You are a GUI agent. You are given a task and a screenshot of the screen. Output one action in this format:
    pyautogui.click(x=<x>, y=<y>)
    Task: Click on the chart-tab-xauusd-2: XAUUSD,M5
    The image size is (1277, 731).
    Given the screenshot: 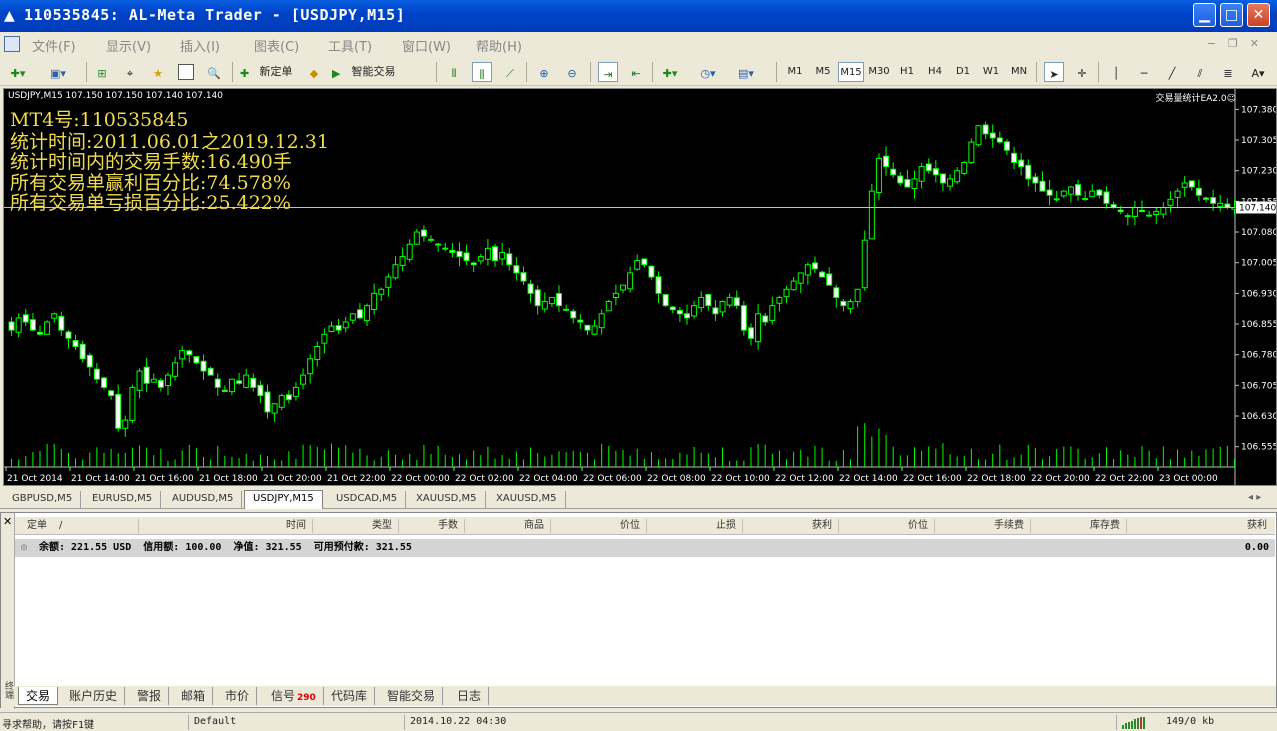 What is the action you would take?
    pyautogui.click(x=527, y=499)
    